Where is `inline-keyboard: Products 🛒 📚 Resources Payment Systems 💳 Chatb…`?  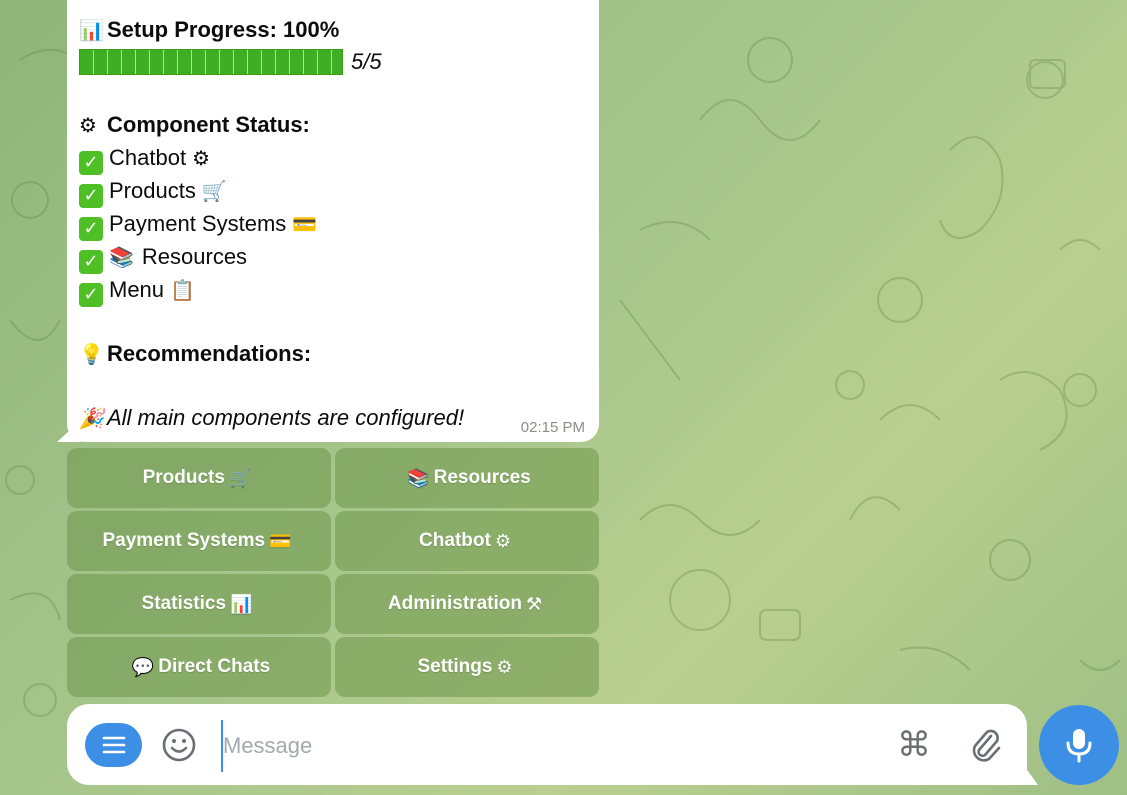 inline-keyboard: Products 🛒 📚 Resources Payment Systems 💳 Chatb… is located at coordinates (333, 572).